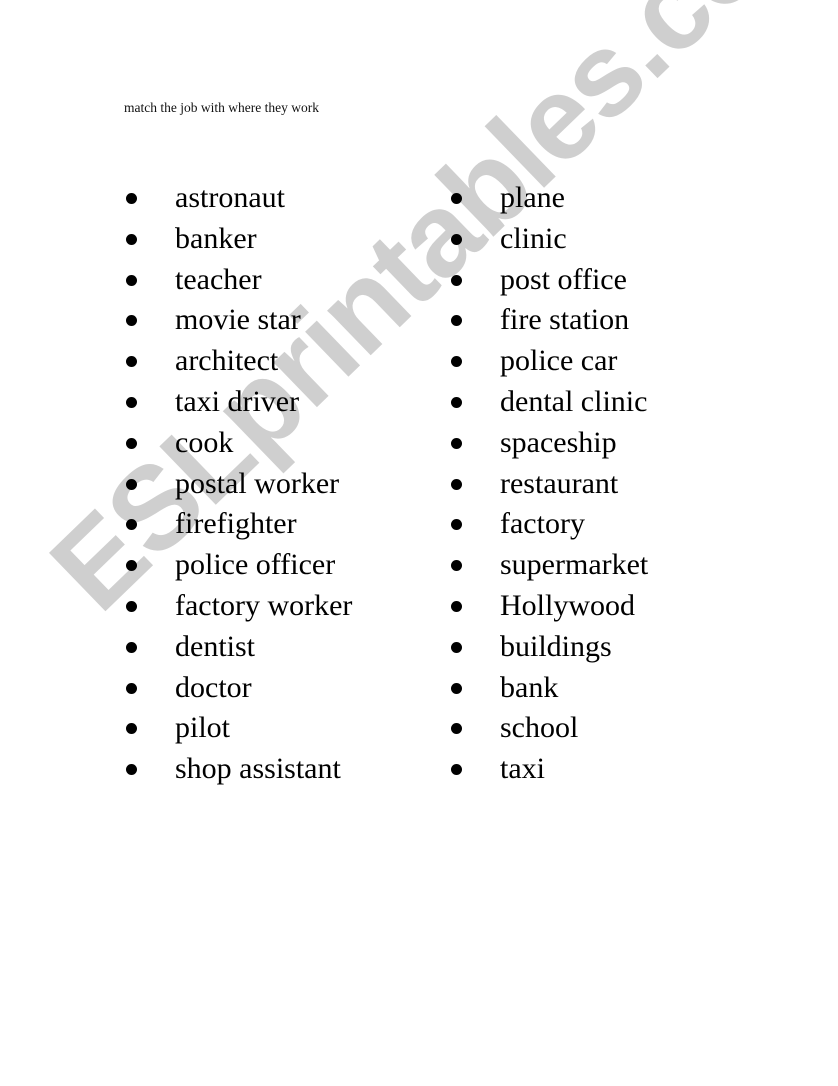  I want to click on job-label: pilot, so click(203, 728).